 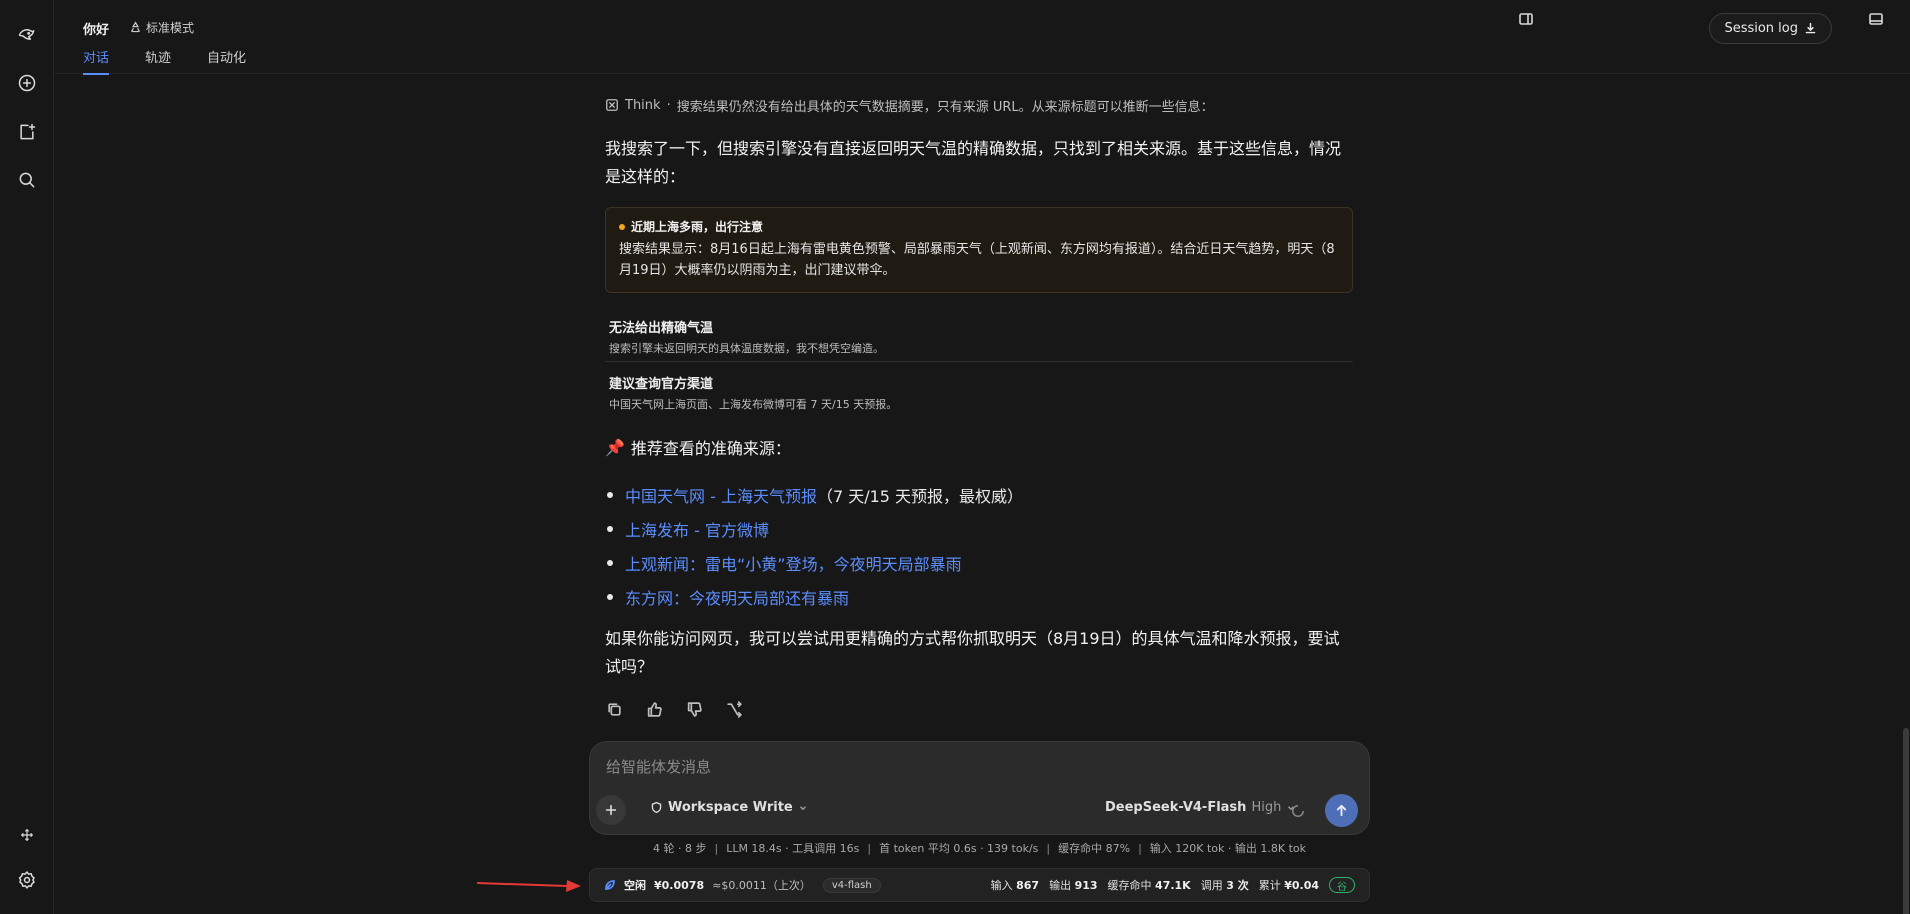 What do you see at coordinates (1298, 810) in the screenshot?
I see `loading-icon` at bounding box center [1298, 810].